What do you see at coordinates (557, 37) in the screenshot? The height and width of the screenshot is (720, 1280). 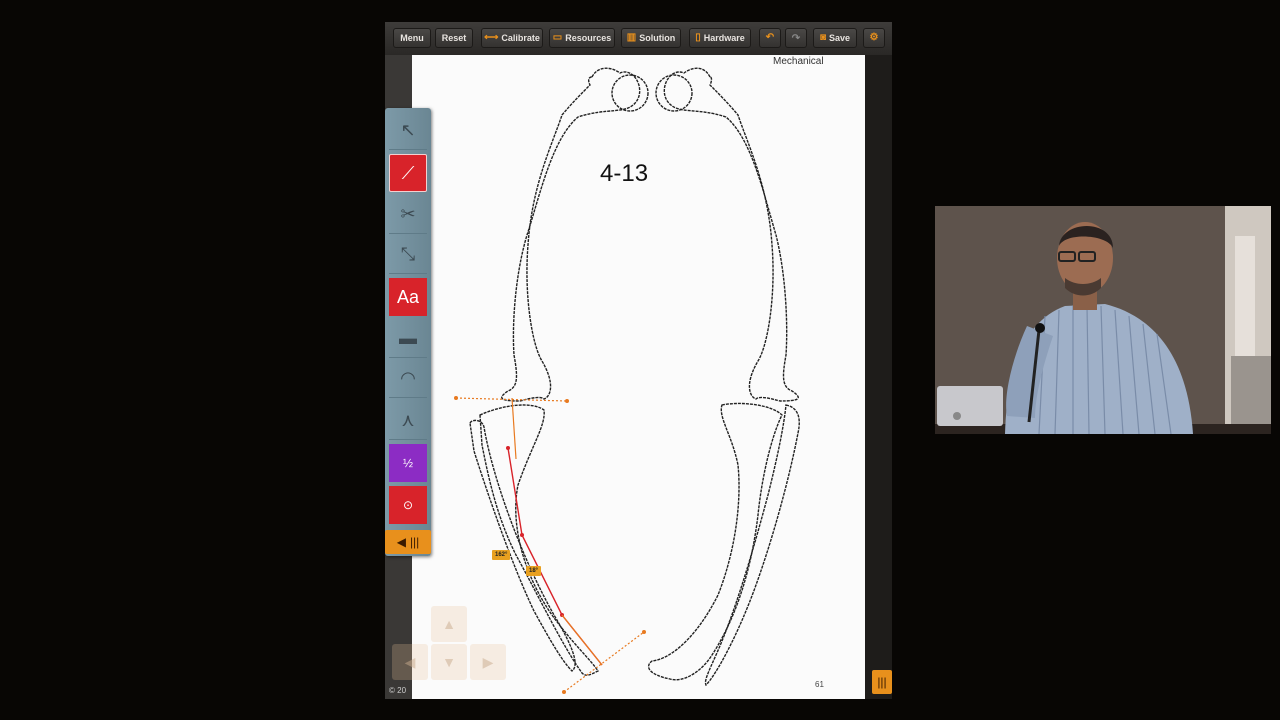 I see `folder-icon: ▭` at bounding box center [557, 37].